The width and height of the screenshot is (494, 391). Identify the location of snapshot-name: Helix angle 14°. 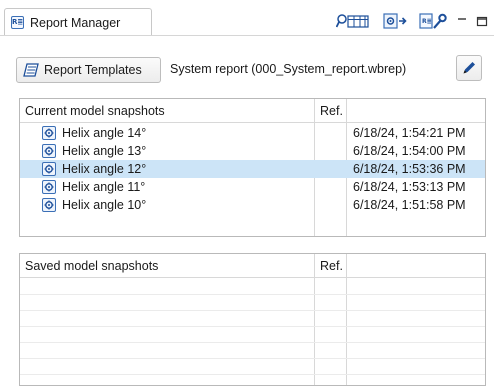
(104, 133).